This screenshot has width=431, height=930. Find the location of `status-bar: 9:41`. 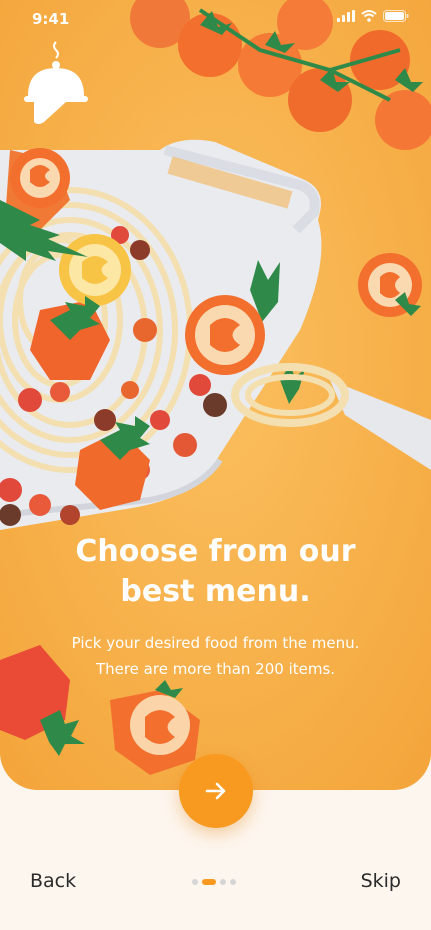

status-bar: 9:41 is located at coordinates (215, 18).